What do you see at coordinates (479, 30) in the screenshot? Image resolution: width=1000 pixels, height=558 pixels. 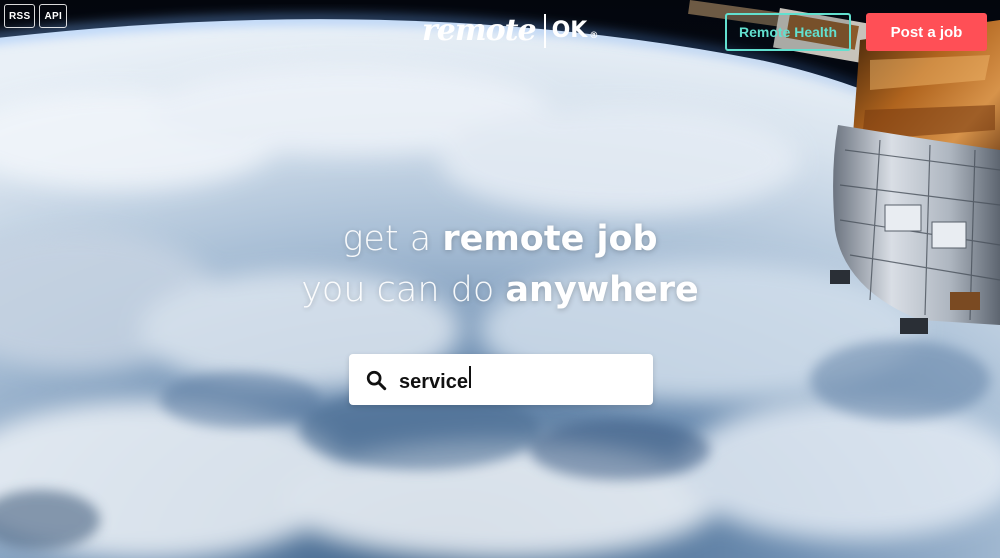 I see `logo-wordmark: remote` at bounding box center [479, 30].